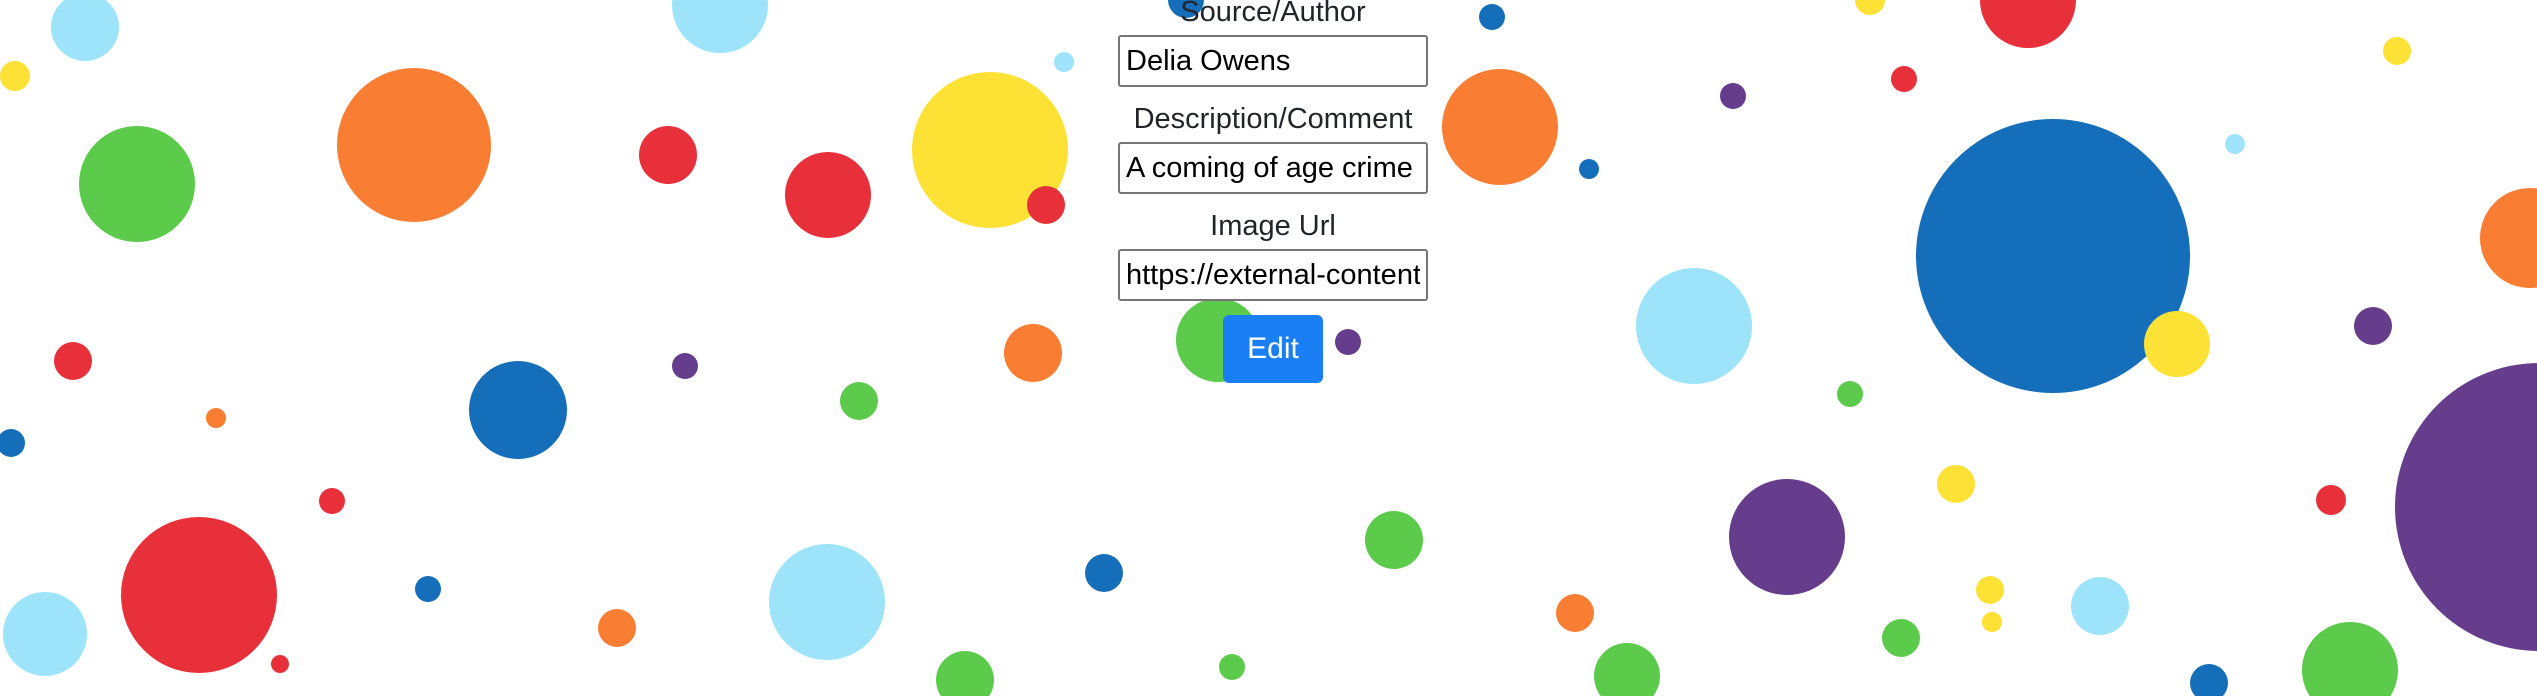 The width and height of the screenshot is (2537, 696). What do you see at coordinates (1273, 275) in the screenshot?
I see `image-url-input` at bounding box center [1273, 275].